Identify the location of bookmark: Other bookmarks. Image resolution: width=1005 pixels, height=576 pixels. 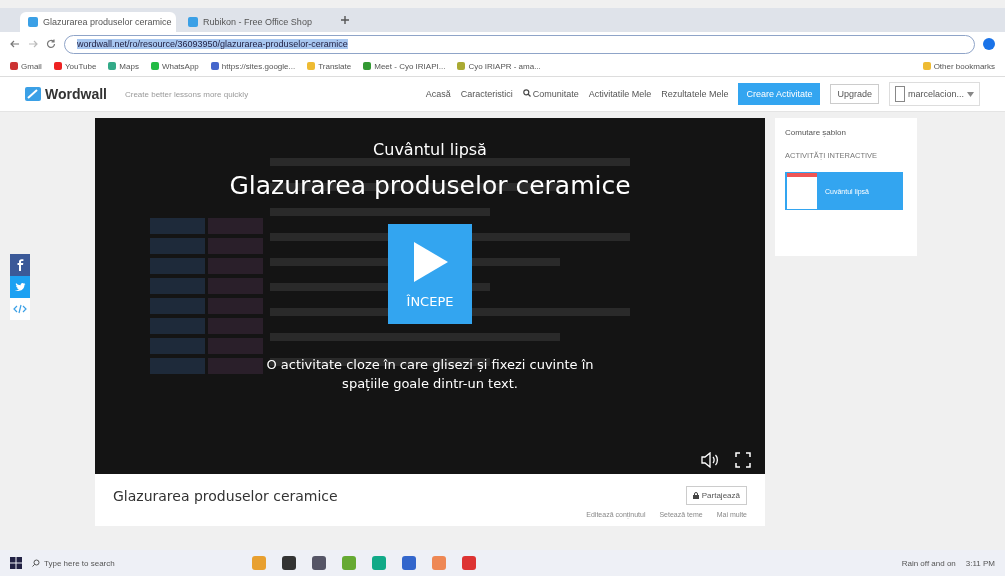
(958, 66).